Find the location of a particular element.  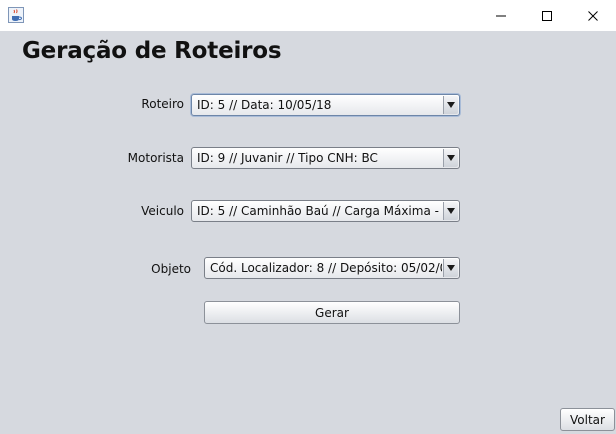

roteiro-label: Roteiro is located at coordinates (162, 104).